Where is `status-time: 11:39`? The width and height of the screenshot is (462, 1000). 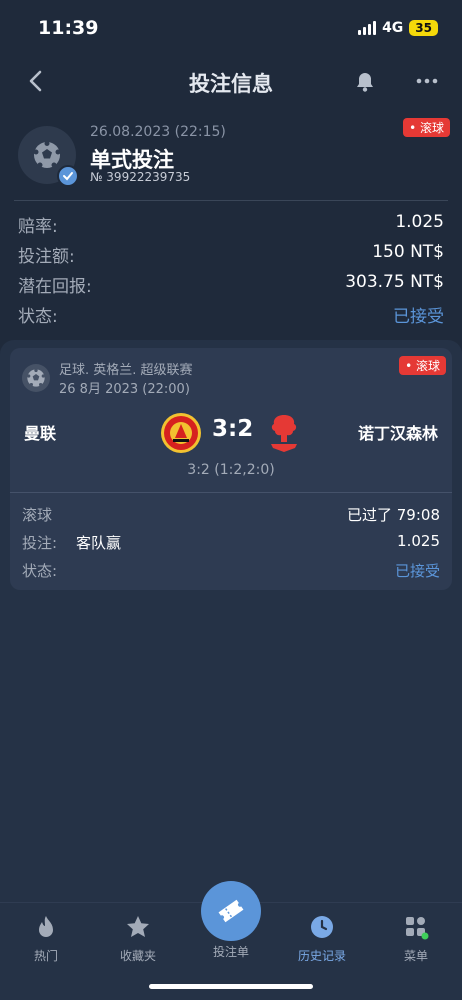 status-time: 11:39 is located at coordinates (68, 28).